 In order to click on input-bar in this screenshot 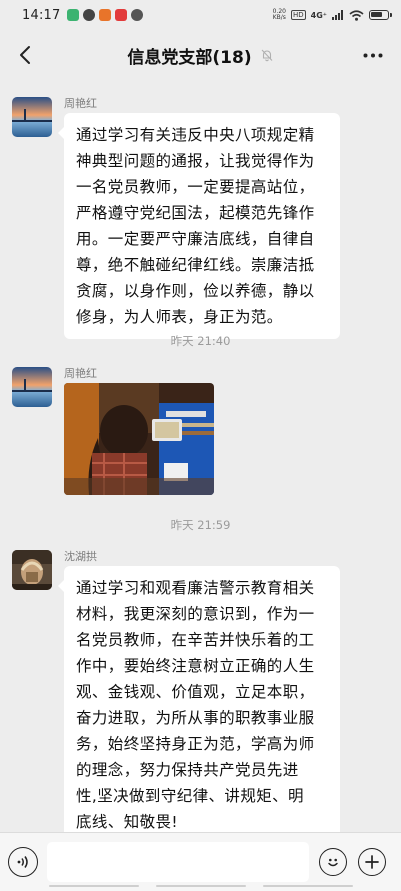, I will do `click(200, 861)`.